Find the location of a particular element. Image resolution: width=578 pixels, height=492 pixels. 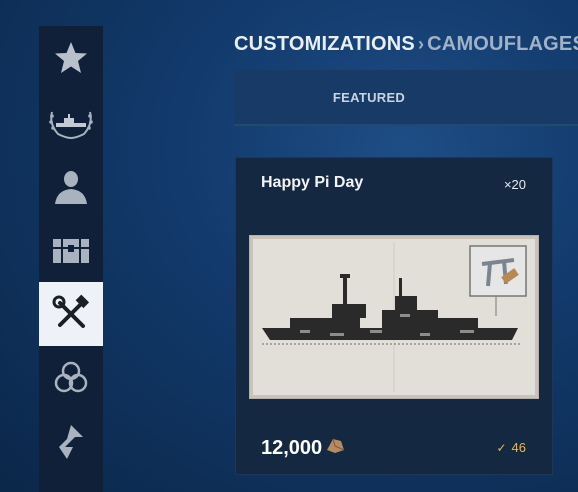

sidebar is located at coordinates (71, 259).